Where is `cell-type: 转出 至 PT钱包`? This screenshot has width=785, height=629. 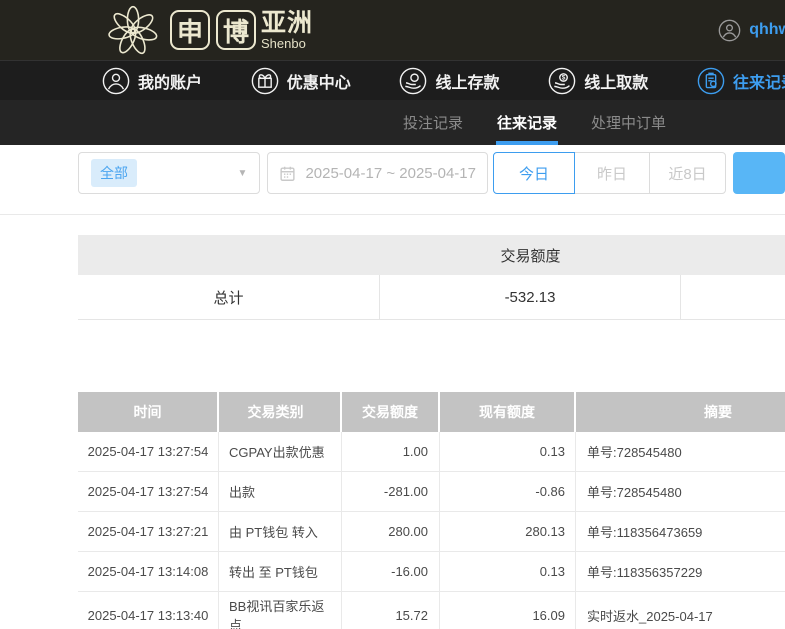
cell-type: 转出 至 PT钱包 is located at coordinates (280, 571).